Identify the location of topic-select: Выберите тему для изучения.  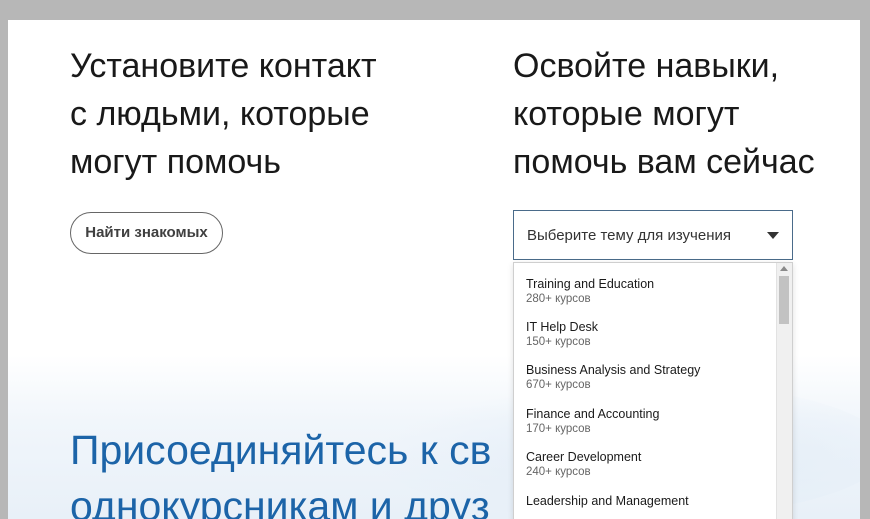
(653, 235).